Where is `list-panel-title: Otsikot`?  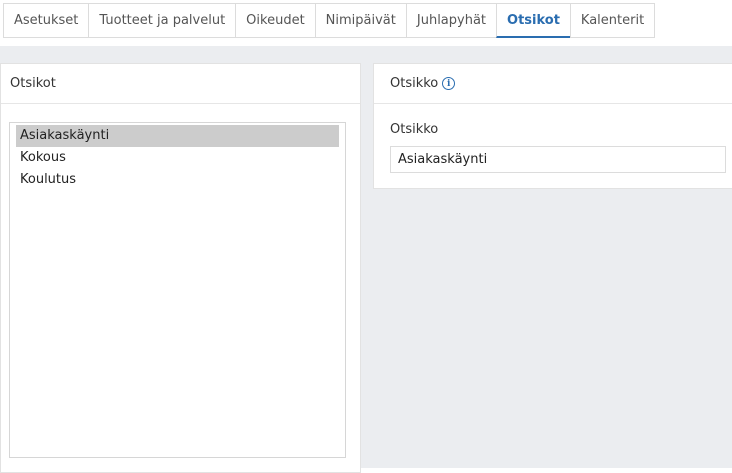 list-panel-title: Otsikot is located at coordinates (180, 84).